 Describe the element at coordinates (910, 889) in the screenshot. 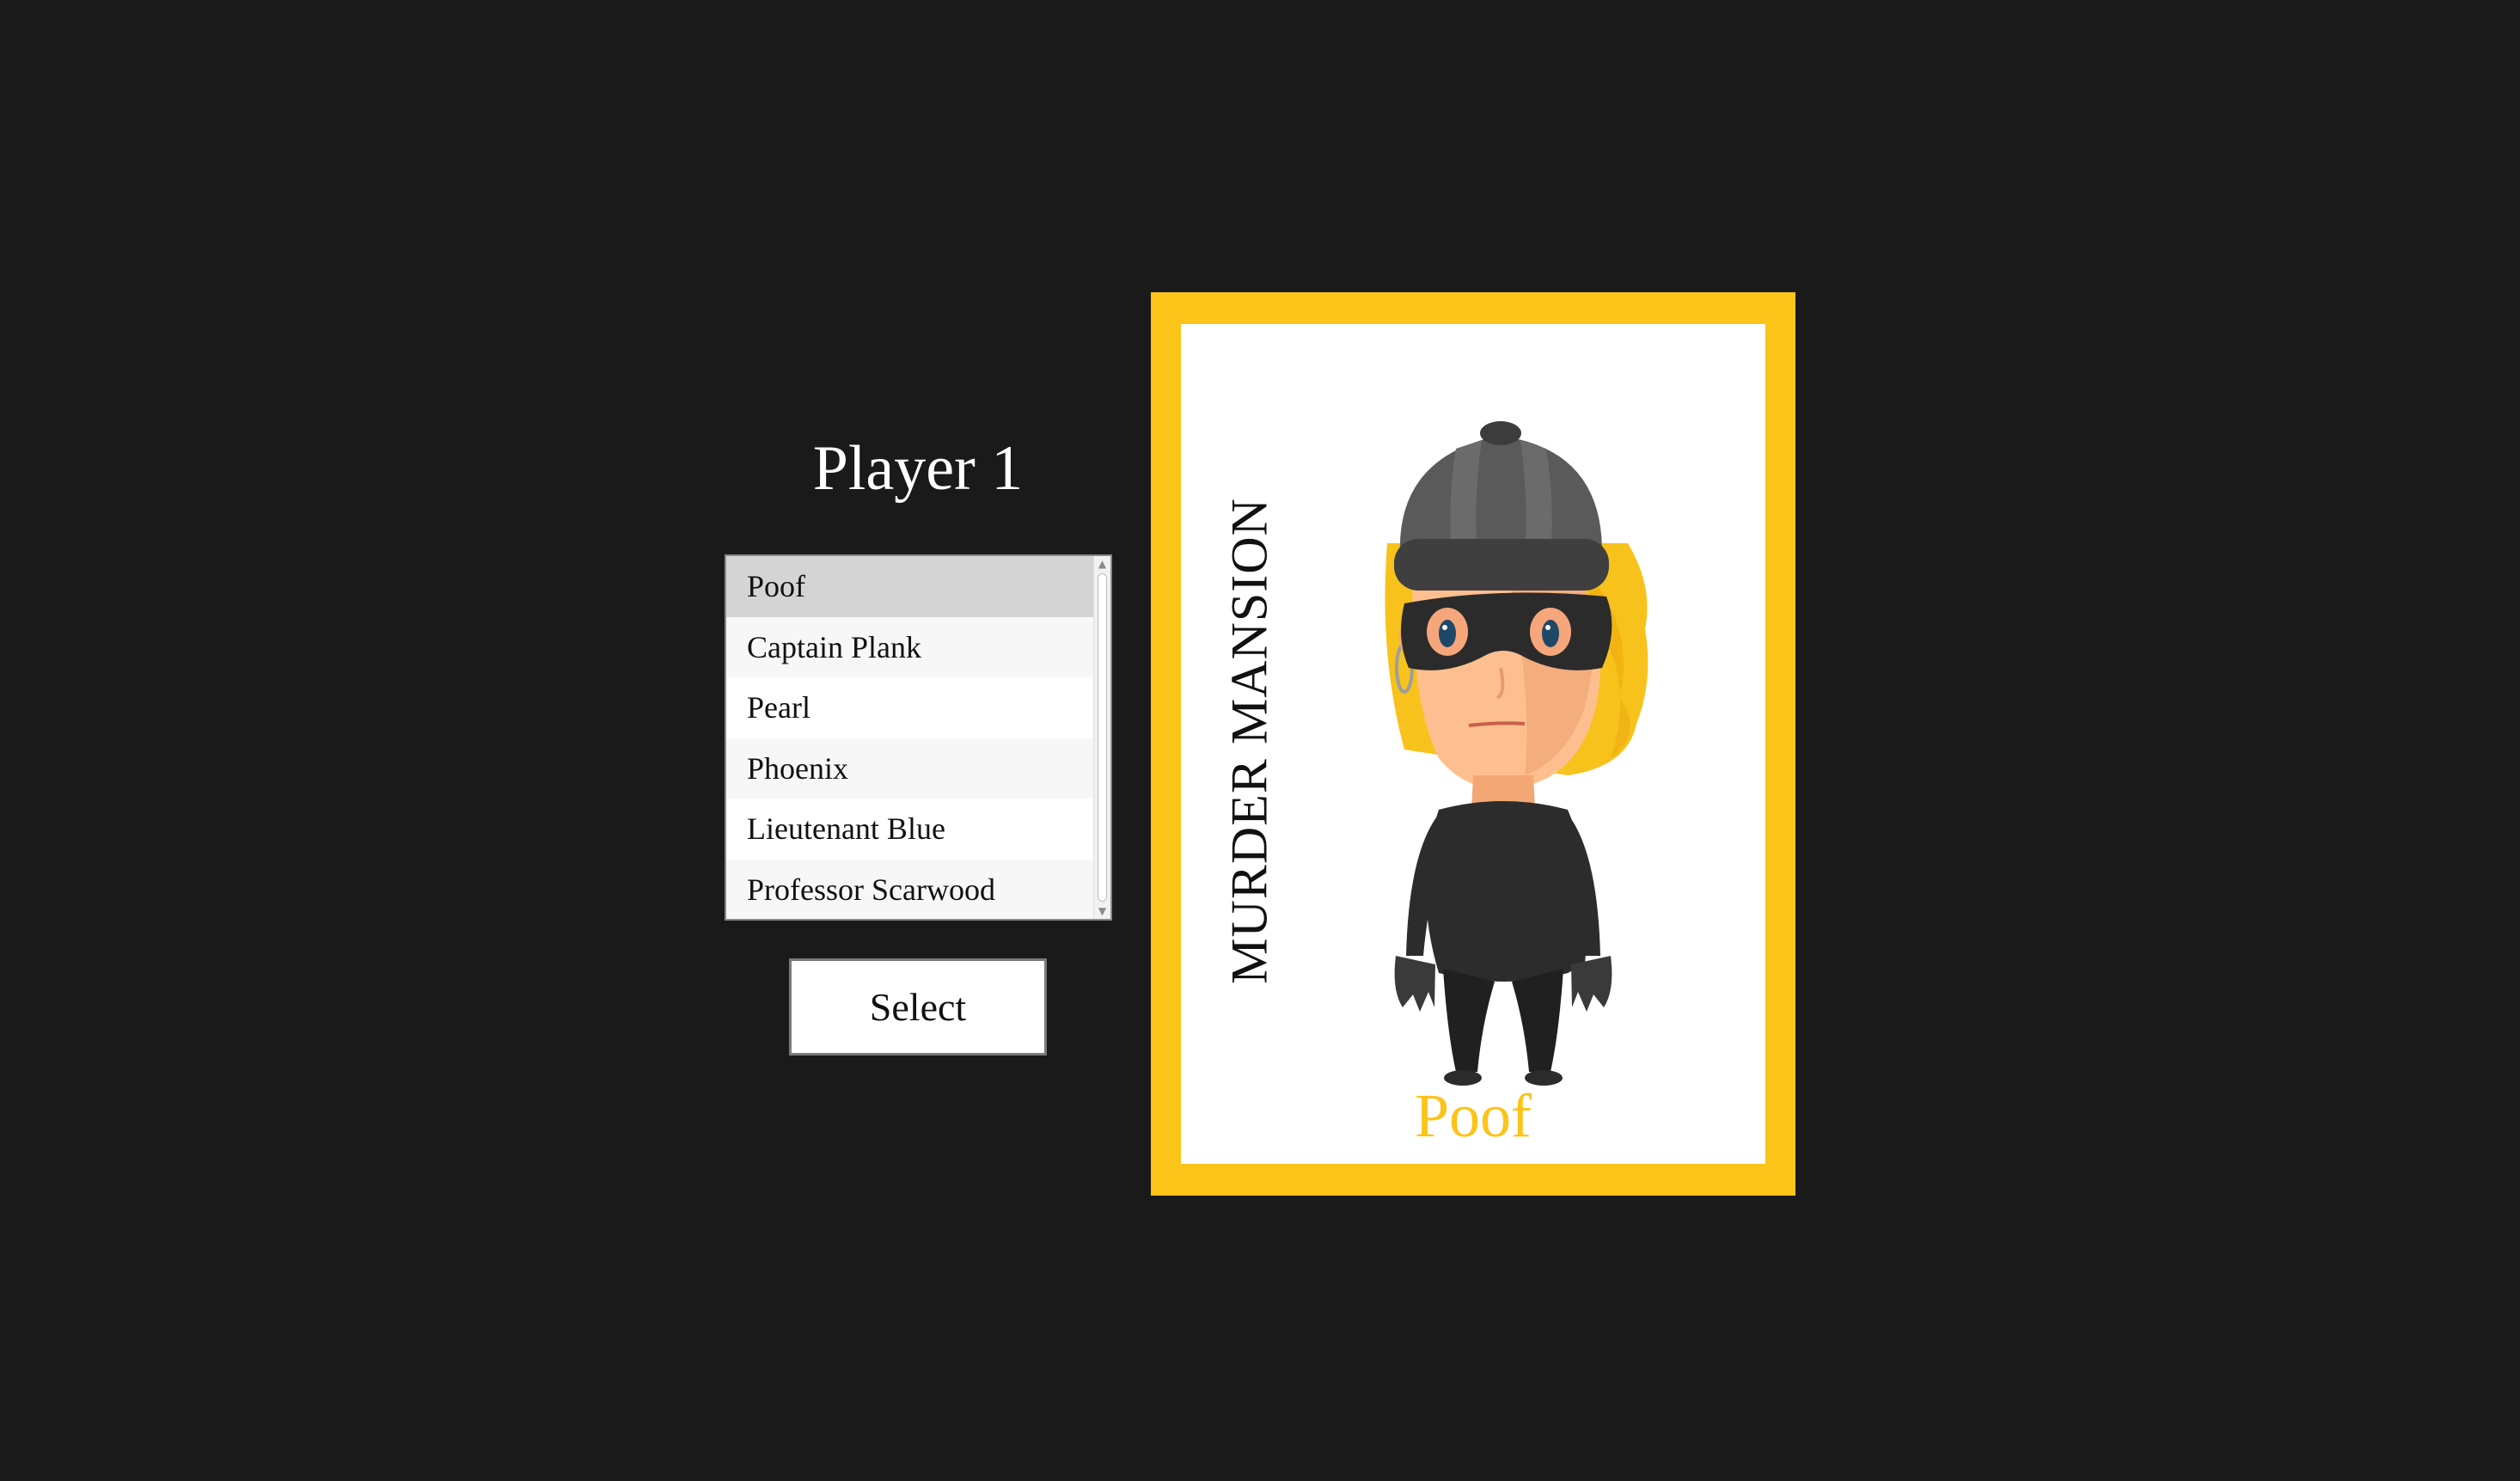

I see `character-option-professor-scarwood: Professor Scarwood` at that location.